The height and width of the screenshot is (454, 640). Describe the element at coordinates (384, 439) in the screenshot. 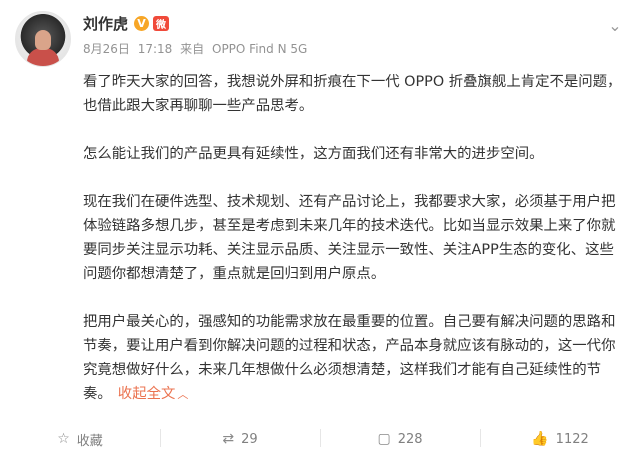

I see `comment-icon: ▢` at that location.